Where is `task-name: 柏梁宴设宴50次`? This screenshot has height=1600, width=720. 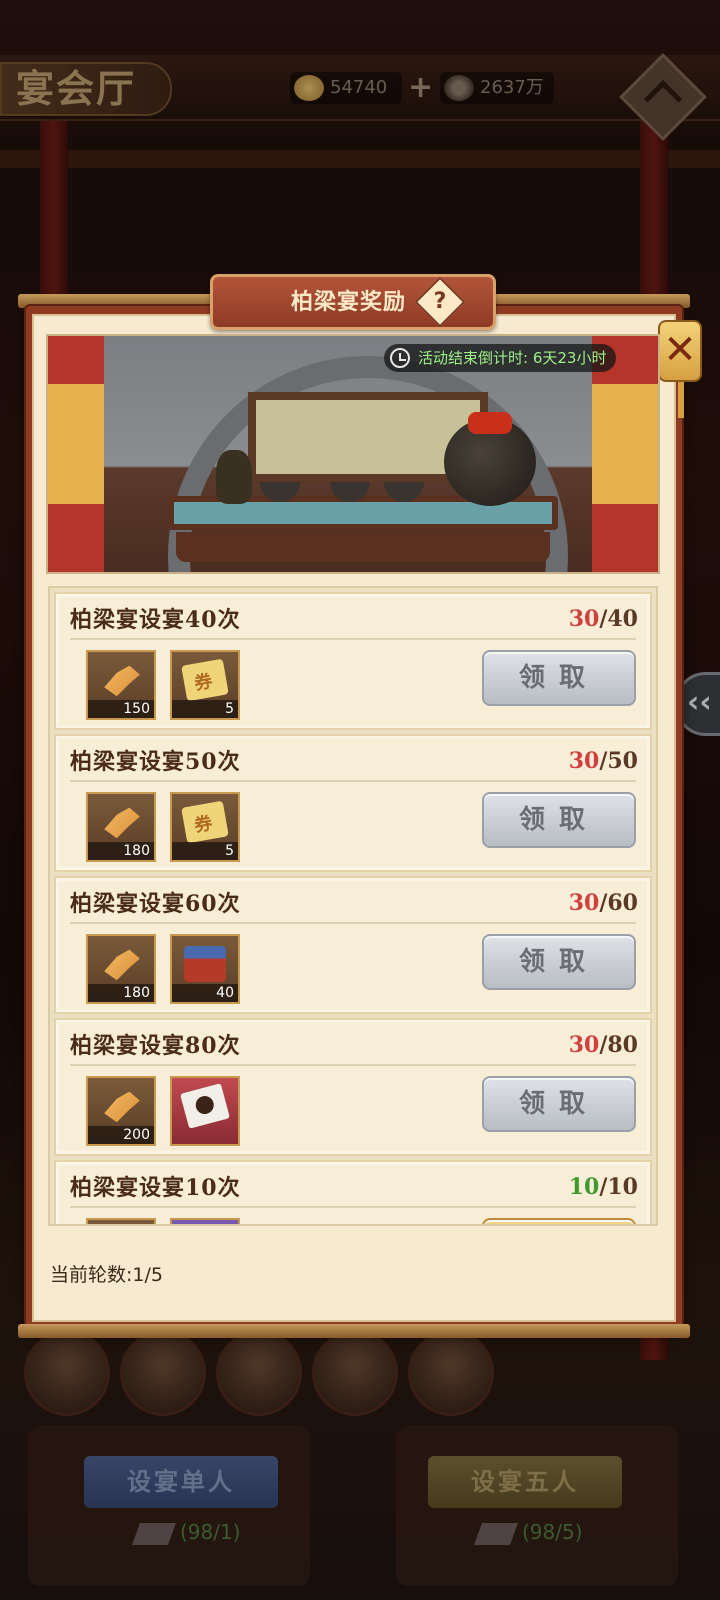 task-name: 柏梁宴设宴50次 is located at coordinates (155, 762).